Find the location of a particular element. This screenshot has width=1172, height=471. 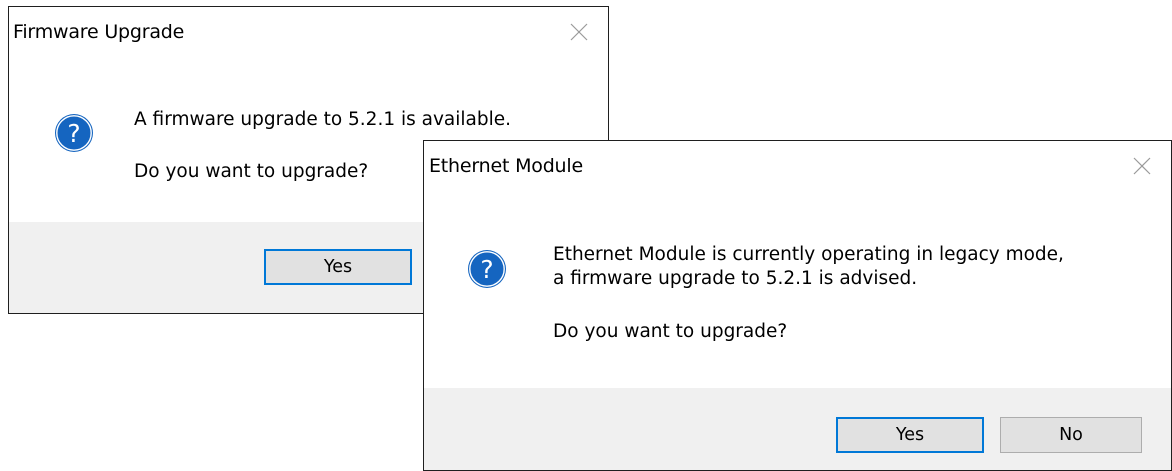

no-button: No is located at coordinates (1071, 435).